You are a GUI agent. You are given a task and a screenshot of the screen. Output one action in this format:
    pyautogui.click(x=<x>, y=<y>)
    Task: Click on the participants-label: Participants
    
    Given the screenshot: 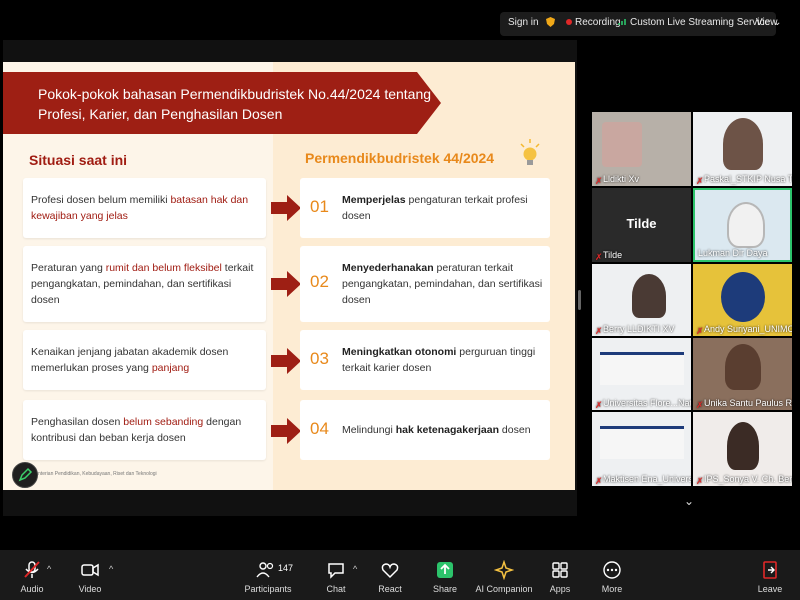 What is the action you would take?
    pyautogui.click(x=268, y=589)
    